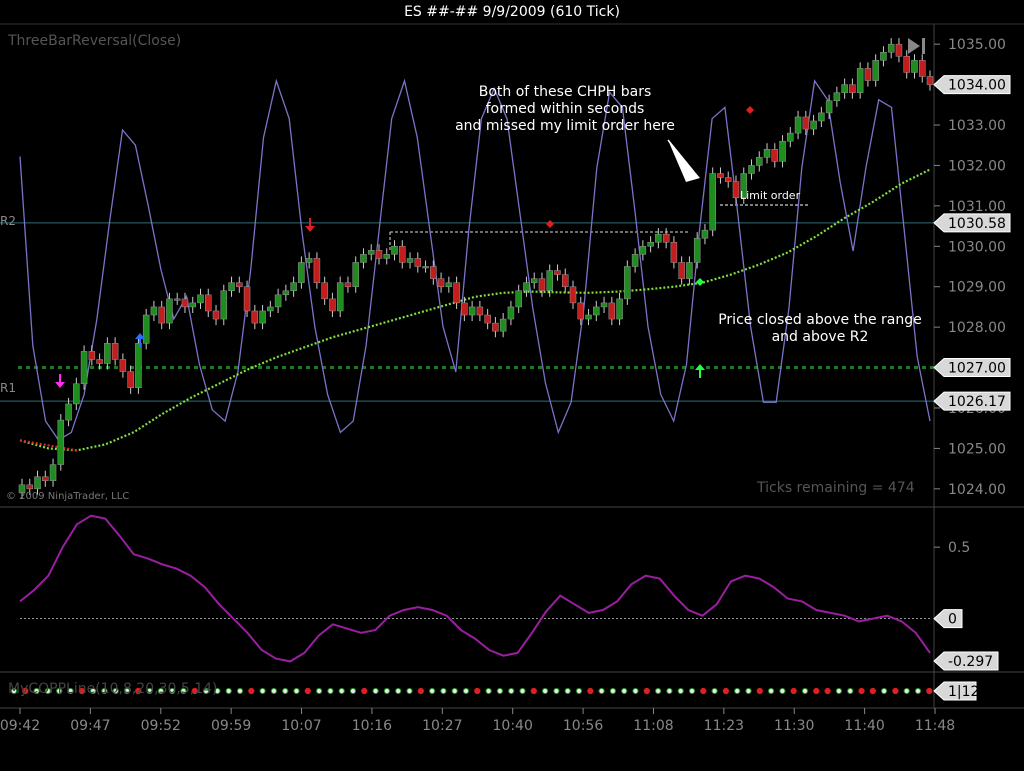 This screenshot has width=1024, height=771. What do you see at coordinates (977, 166) in the screenshot?
I see `y-tick-label: 1032.00` at bounding box center [977, 166].